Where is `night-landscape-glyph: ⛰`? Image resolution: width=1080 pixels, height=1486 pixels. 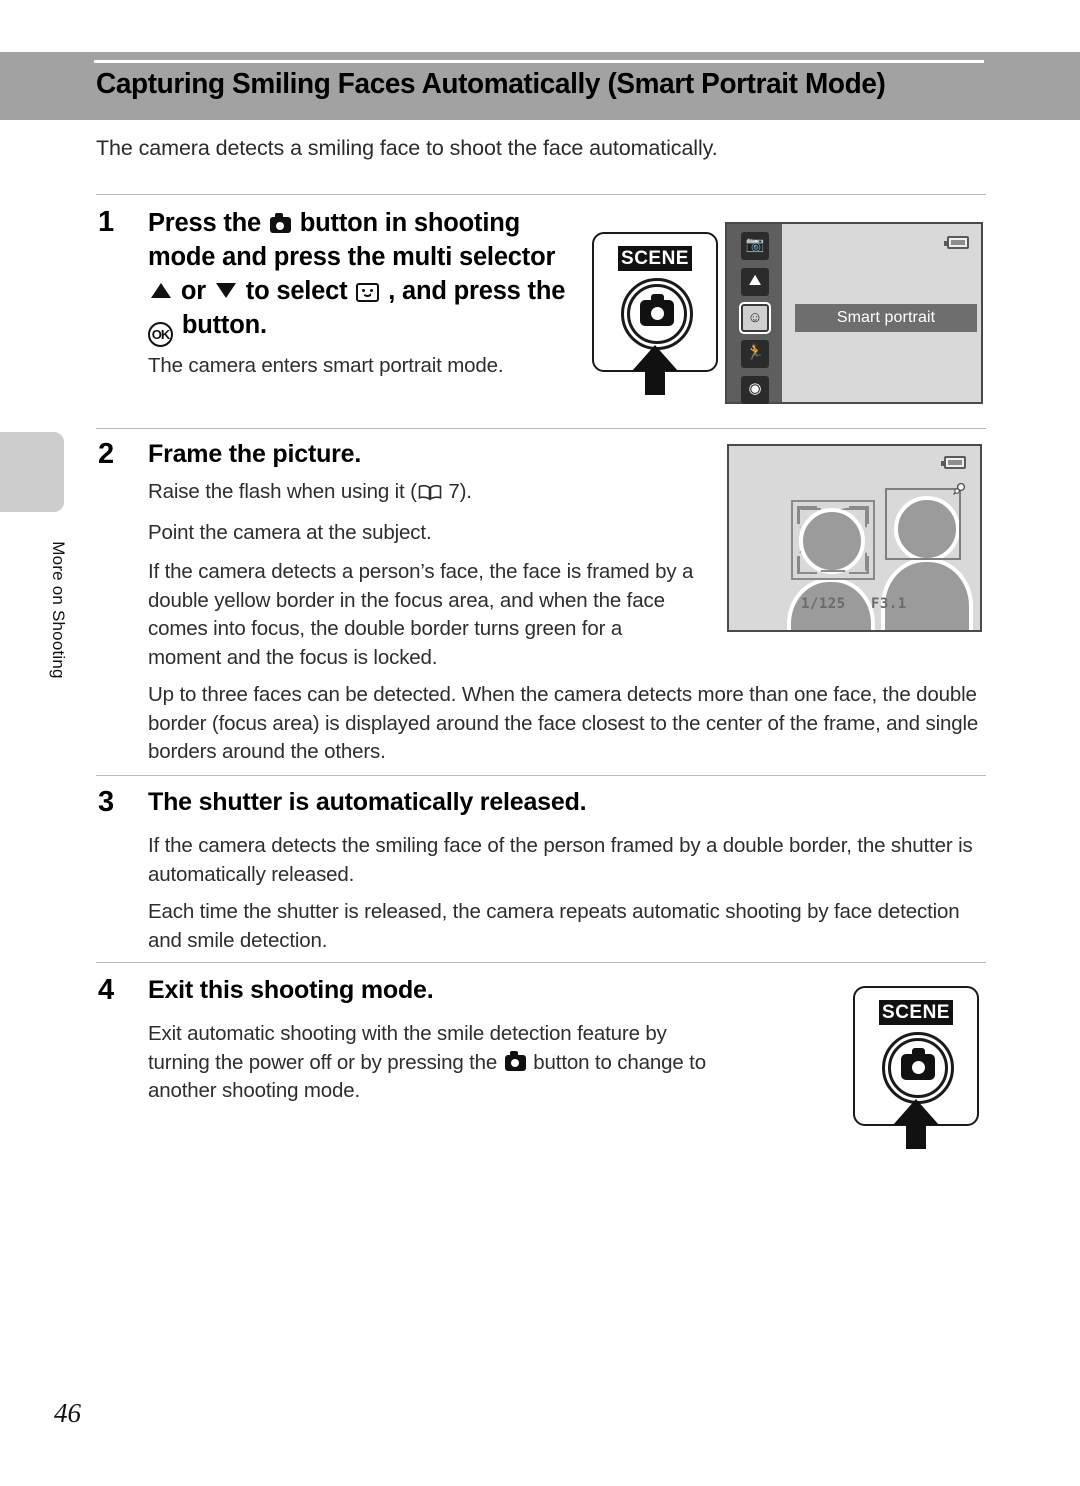
night-landscape-glyph: ⛰ is located at coordinates (755, 280).